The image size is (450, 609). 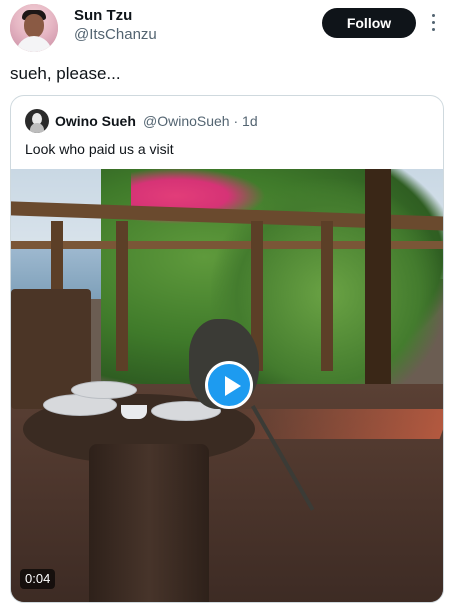 What do you see at coordinates (37, 121) in the screenshot?
I see `quoted-avatar` at bounding box center [37, 121].